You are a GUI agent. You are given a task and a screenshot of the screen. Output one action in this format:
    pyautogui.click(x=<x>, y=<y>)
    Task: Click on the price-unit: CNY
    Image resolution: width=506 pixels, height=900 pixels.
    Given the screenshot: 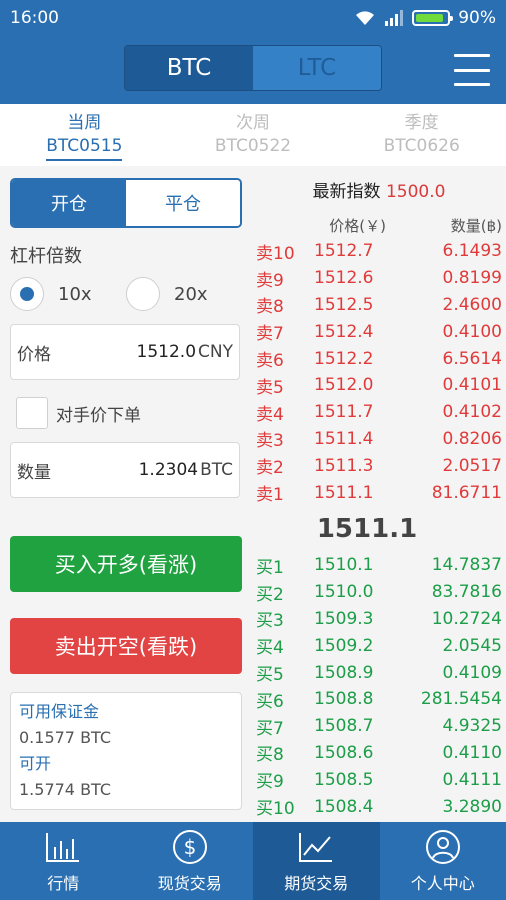 What is the action you would take?
    pyautogui.click(x=215, y=352)
    